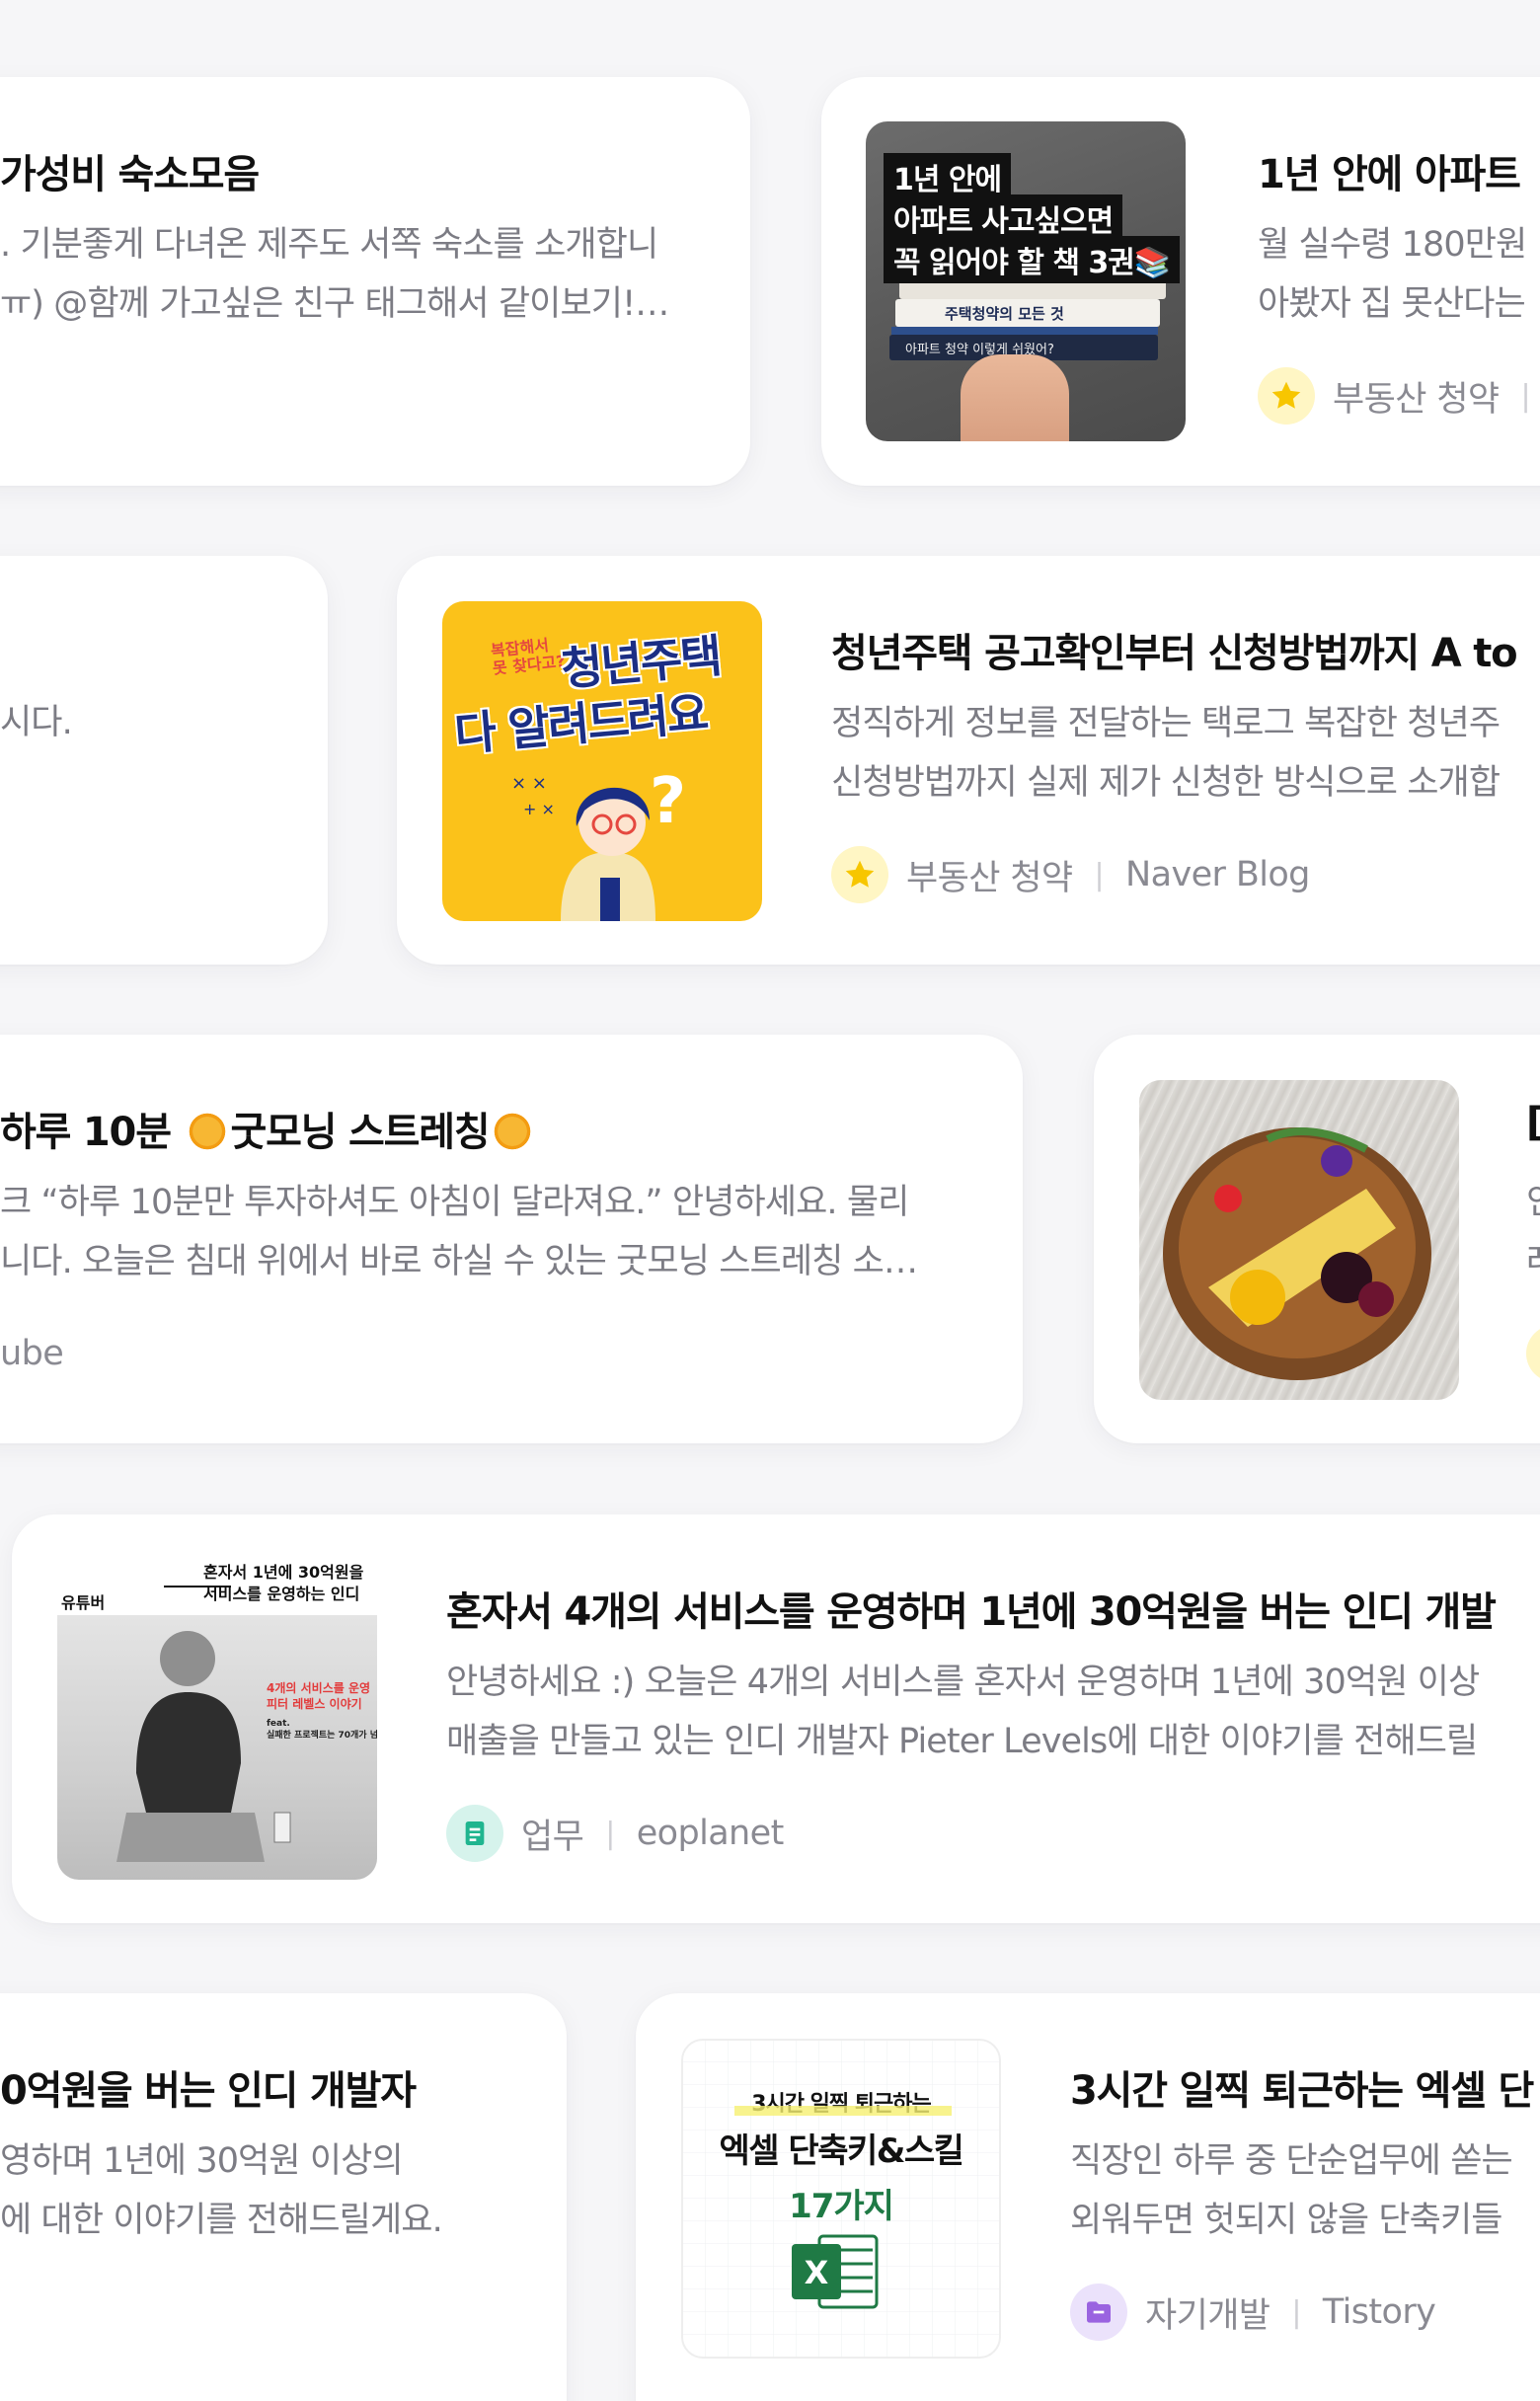  What do you see at coordinates (841, 2151) in the screenshot?
I see `thumbnail-line: 엑셀 단축키&스킬` at bounding box center [841, 2151].